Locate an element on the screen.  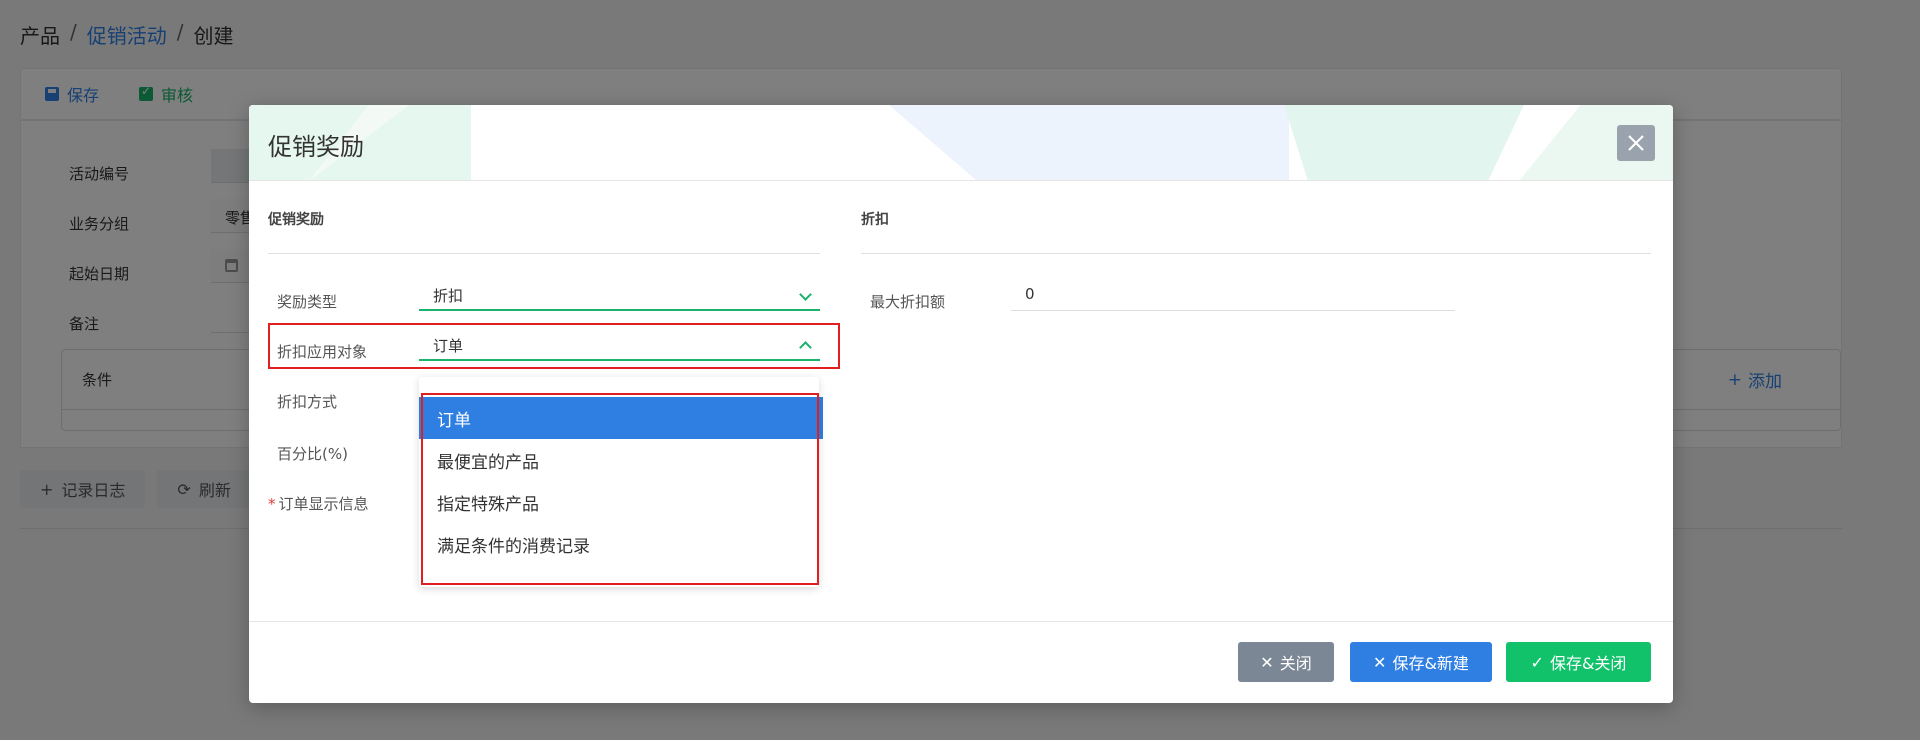
max-discount-input: 0 is located at coordinates (1233, 294).